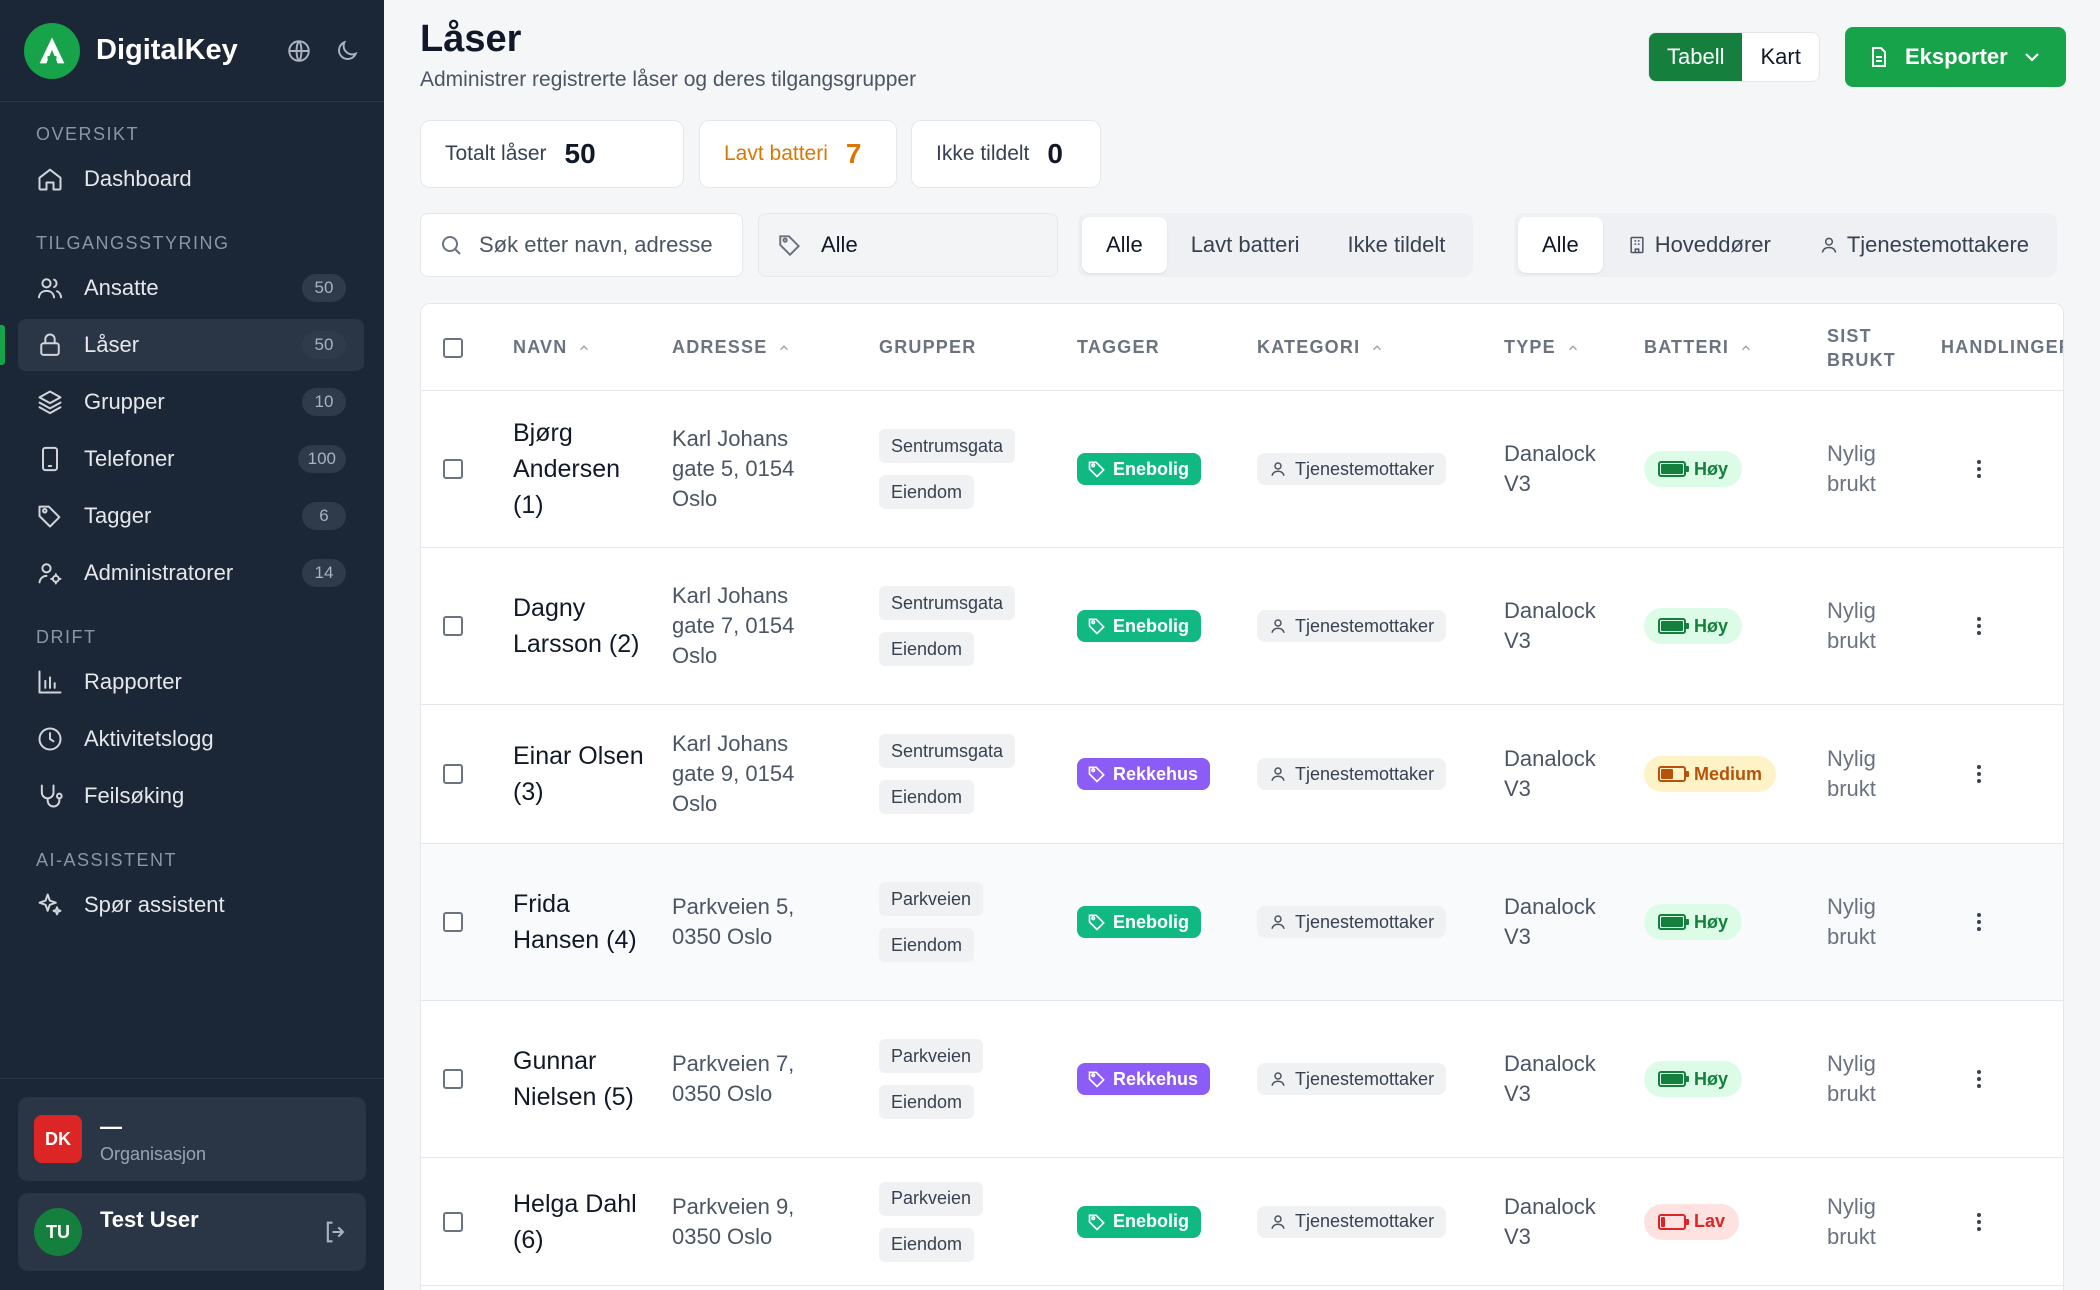 This screenshot has width=2100, height=1290. Describe the element at coordinates (1696, 57) in the screenshot. I see `view-table-button: Tabell` at that location.